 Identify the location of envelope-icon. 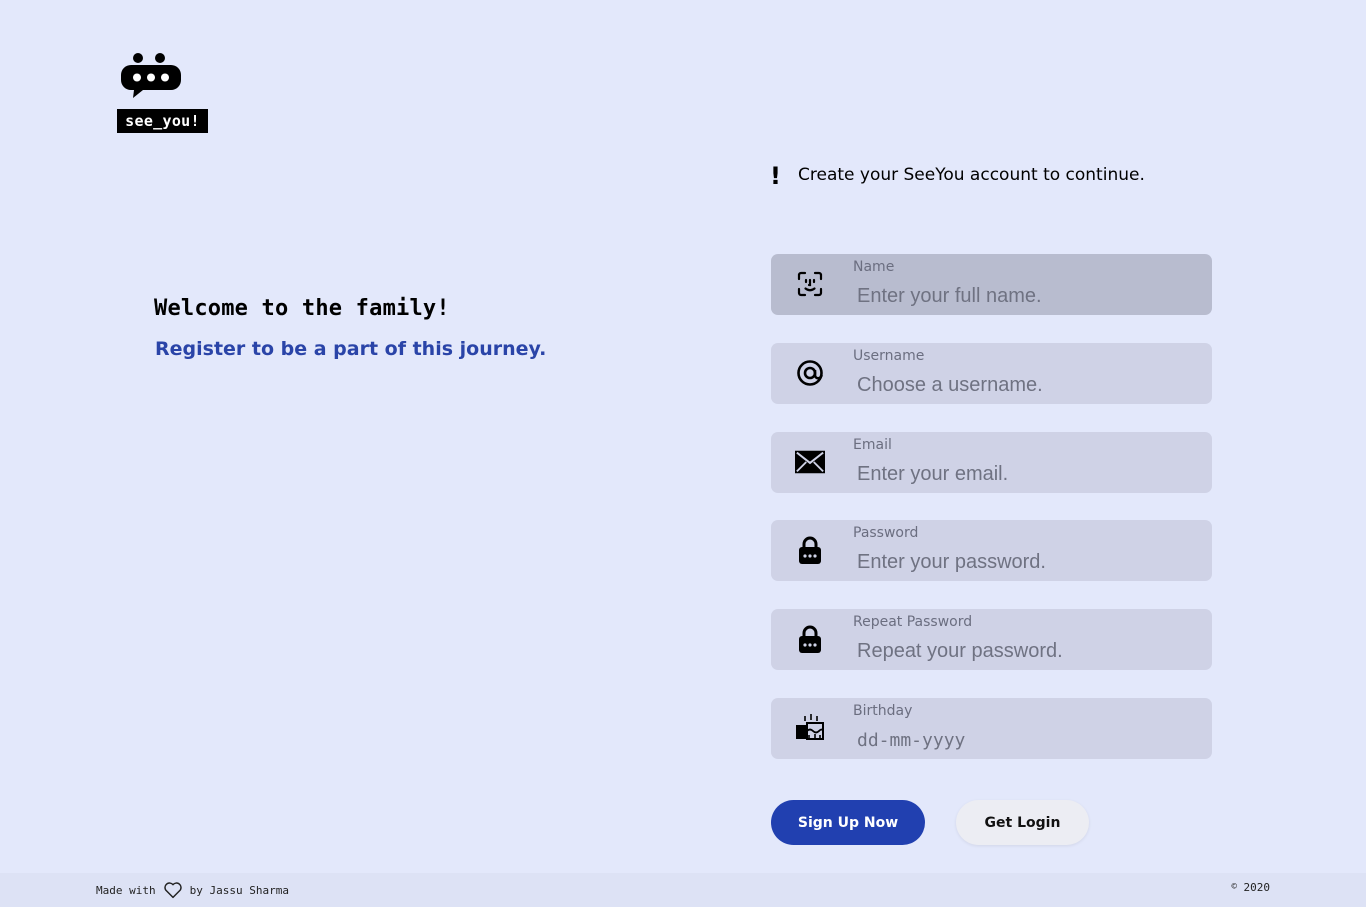
(810, 462).